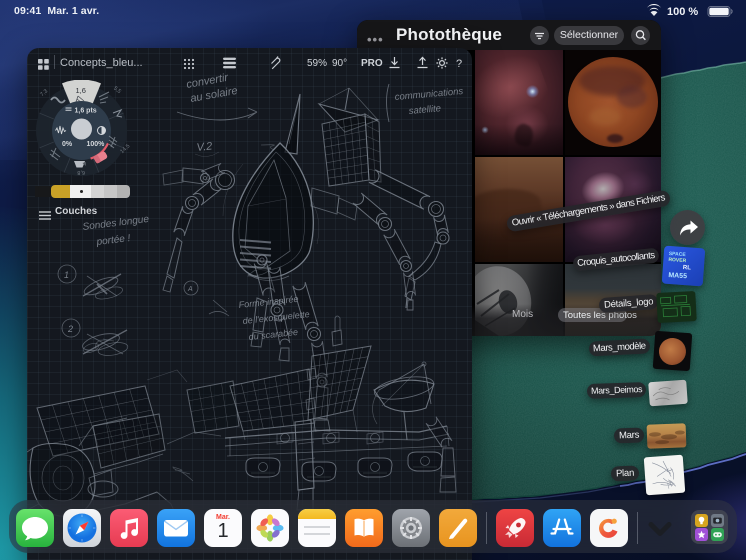 This screenshot has width=746, height=560. What do you see at coordinates (96, 144) in the screenshot?
I see `svg-text: 100%` at bounding box center [96, 144].